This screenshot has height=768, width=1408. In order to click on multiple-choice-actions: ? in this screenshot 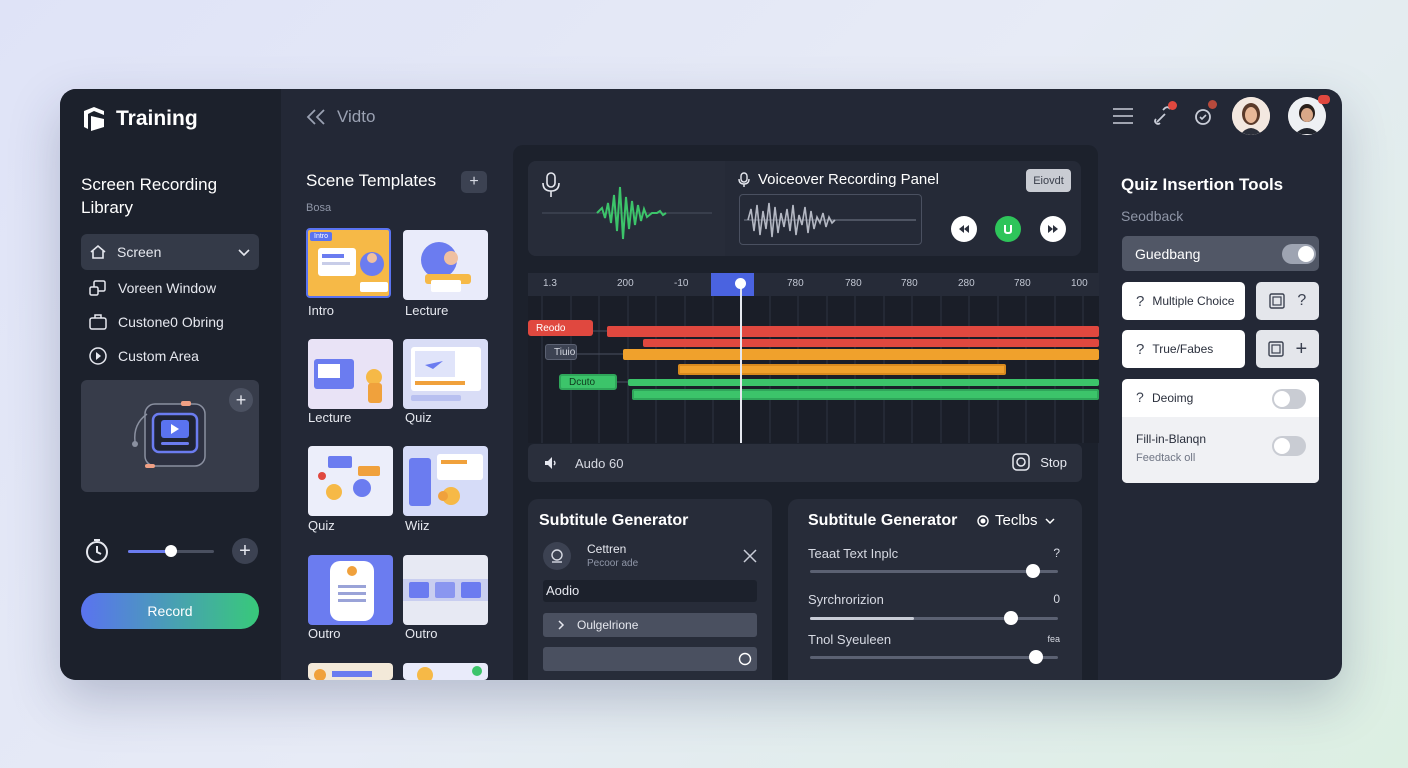, I will do `click(1287, 301)`.